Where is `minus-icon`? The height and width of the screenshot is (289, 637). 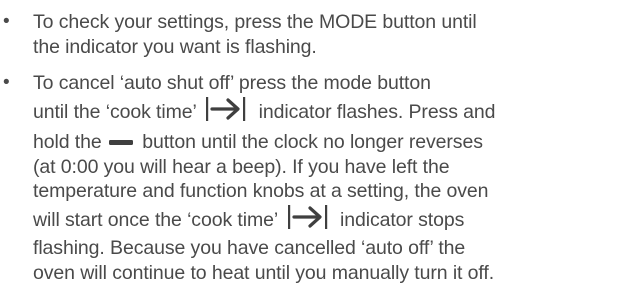
minus-icon is located at coordinates (120, 140).